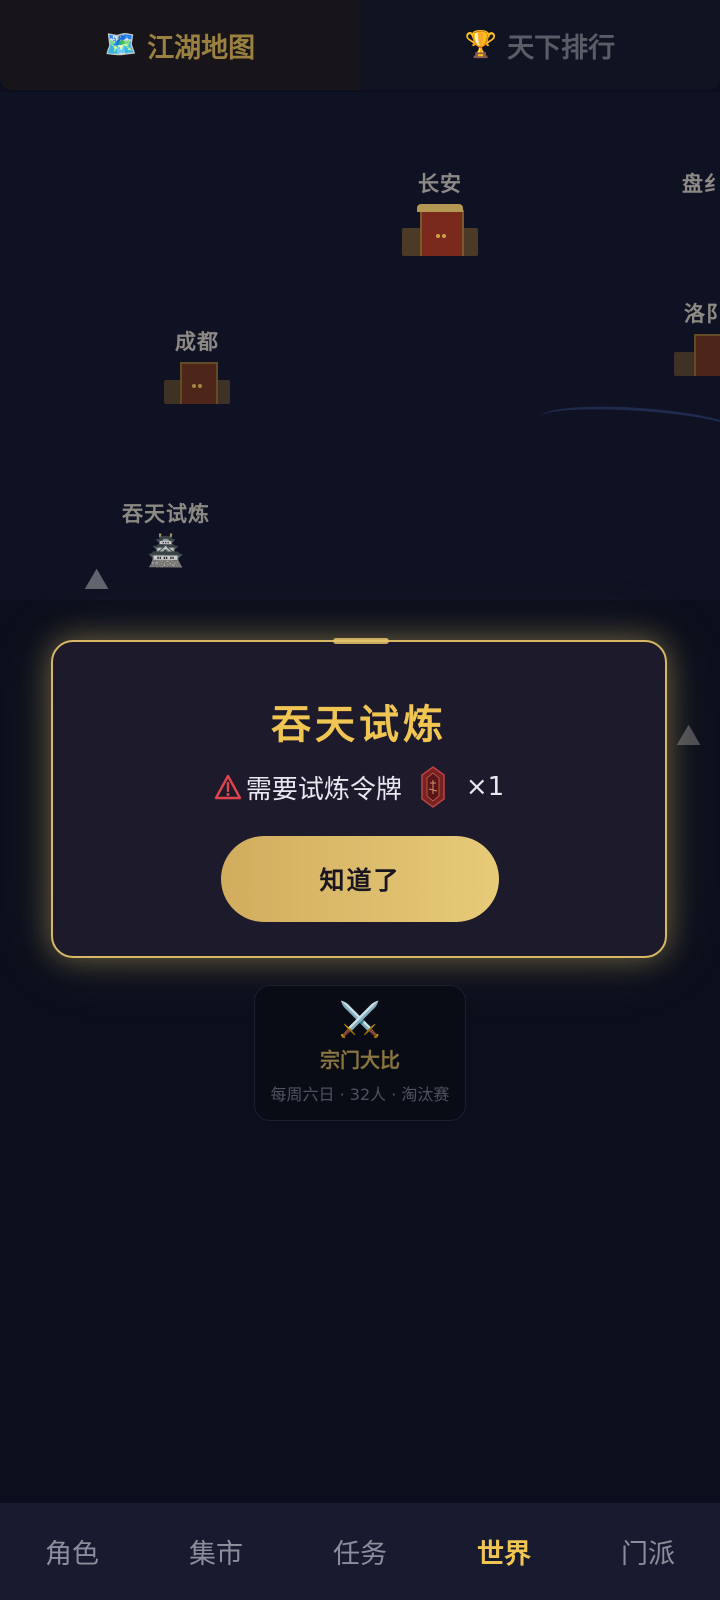  I want to click on tab-jianghu-map: 🗺️ 江湖地图, so click(180, 45).